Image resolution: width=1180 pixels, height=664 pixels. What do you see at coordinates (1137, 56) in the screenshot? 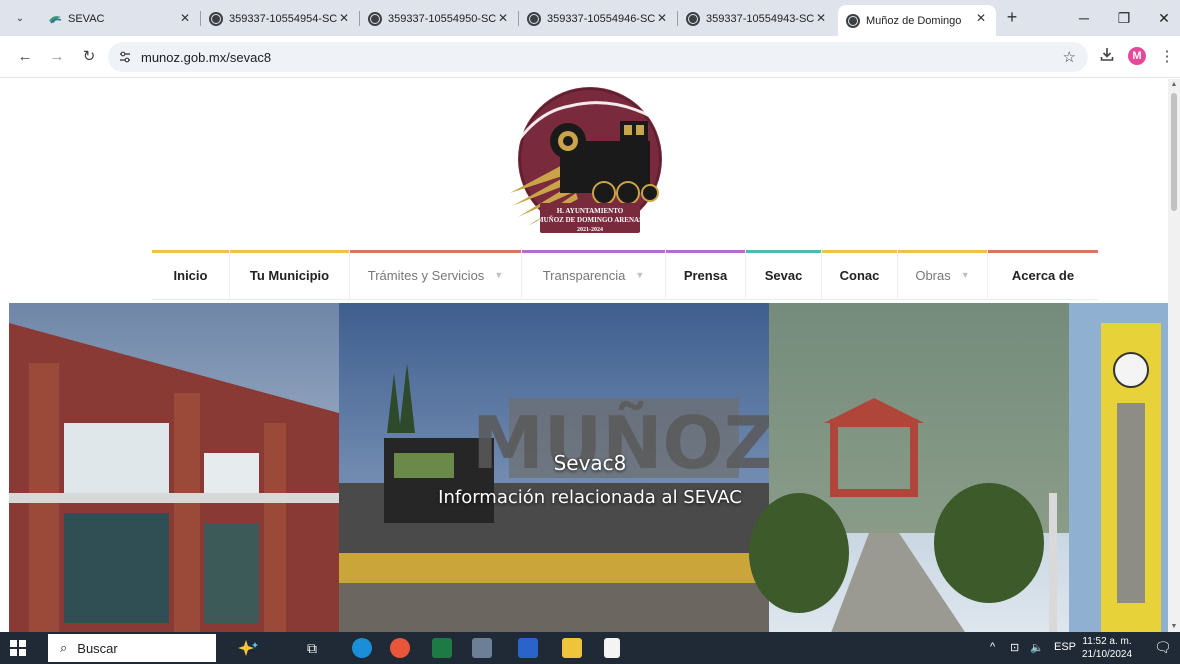
I see `profile-avatar: M` at bounding box center [1137, 56].